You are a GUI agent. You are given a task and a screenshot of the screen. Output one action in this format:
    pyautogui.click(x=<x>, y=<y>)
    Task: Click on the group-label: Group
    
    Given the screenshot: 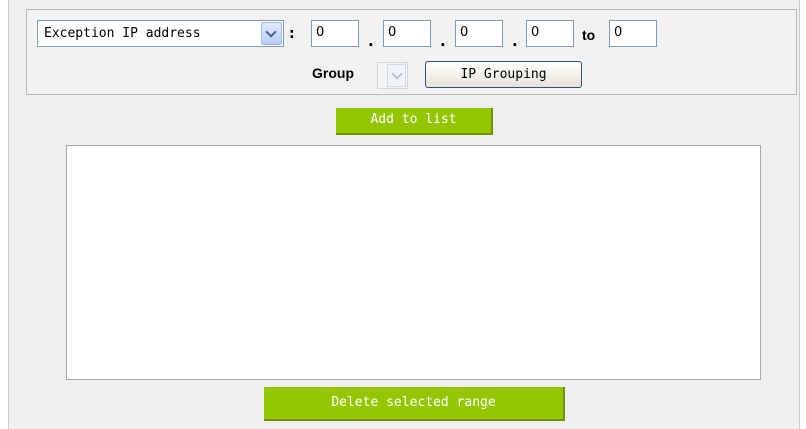 What is the action you would take?
    pyautogui.click(x=333, y=73)
    